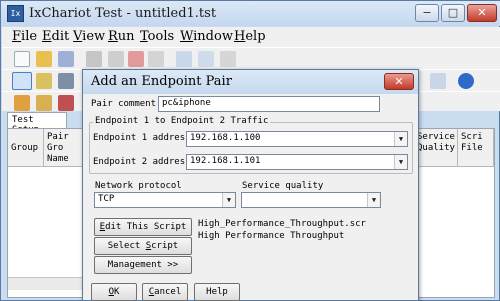 This screenshot has height=301, width=500. I want to click on ok-button: OK, so click(114, 292).